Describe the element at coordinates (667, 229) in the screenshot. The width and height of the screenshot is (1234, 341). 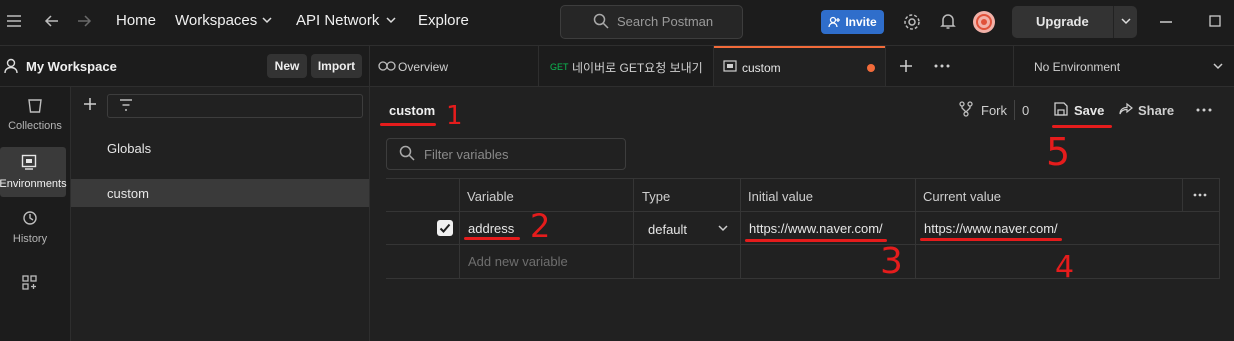
I see `variable-type-select: default` at that location.